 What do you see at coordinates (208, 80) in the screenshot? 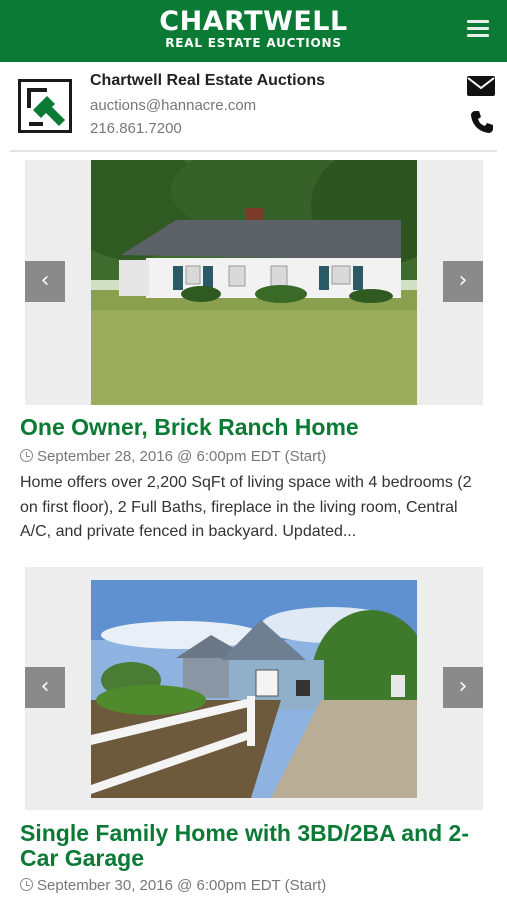
I see `company-name: Chartwell Real Estate Auctions` at bounding box center [208, 80].